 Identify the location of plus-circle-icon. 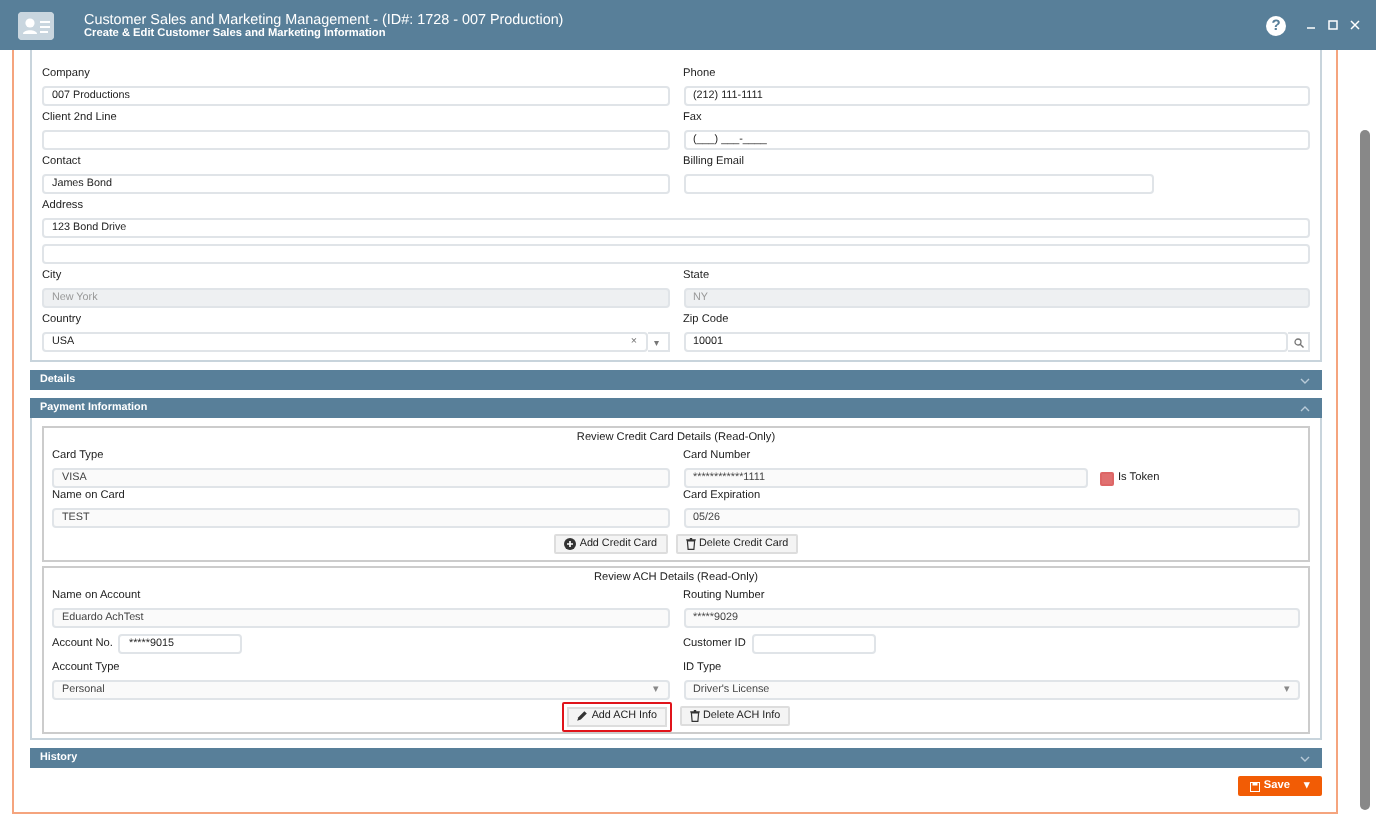
(569, 544).